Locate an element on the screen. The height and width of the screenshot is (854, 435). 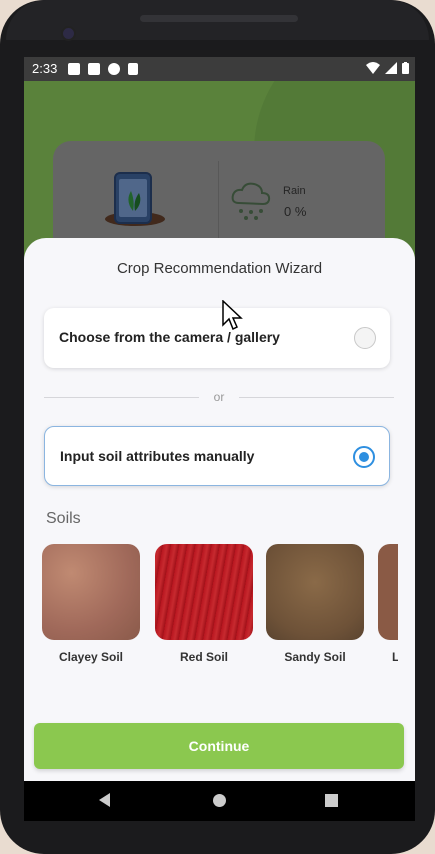
soil-card-partial: L is located at coordinates (388, 604).